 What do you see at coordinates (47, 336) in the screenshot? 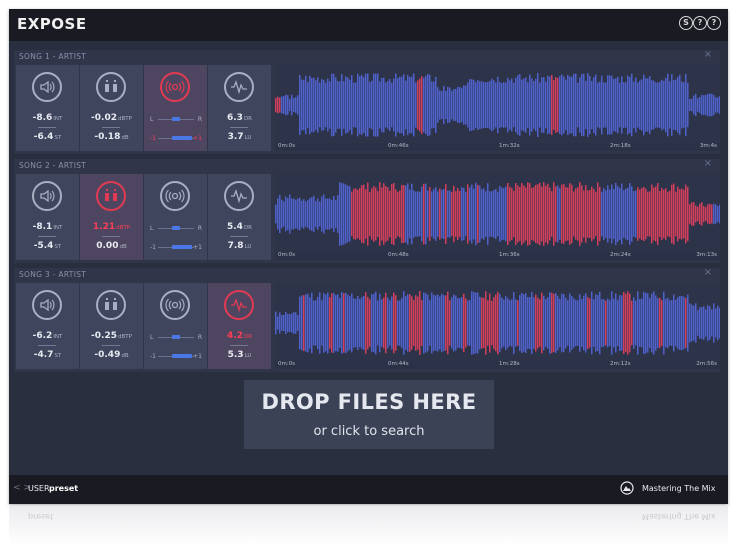
I see `integrated-loudness: -6.2INT` at bounding box center [47, 336].